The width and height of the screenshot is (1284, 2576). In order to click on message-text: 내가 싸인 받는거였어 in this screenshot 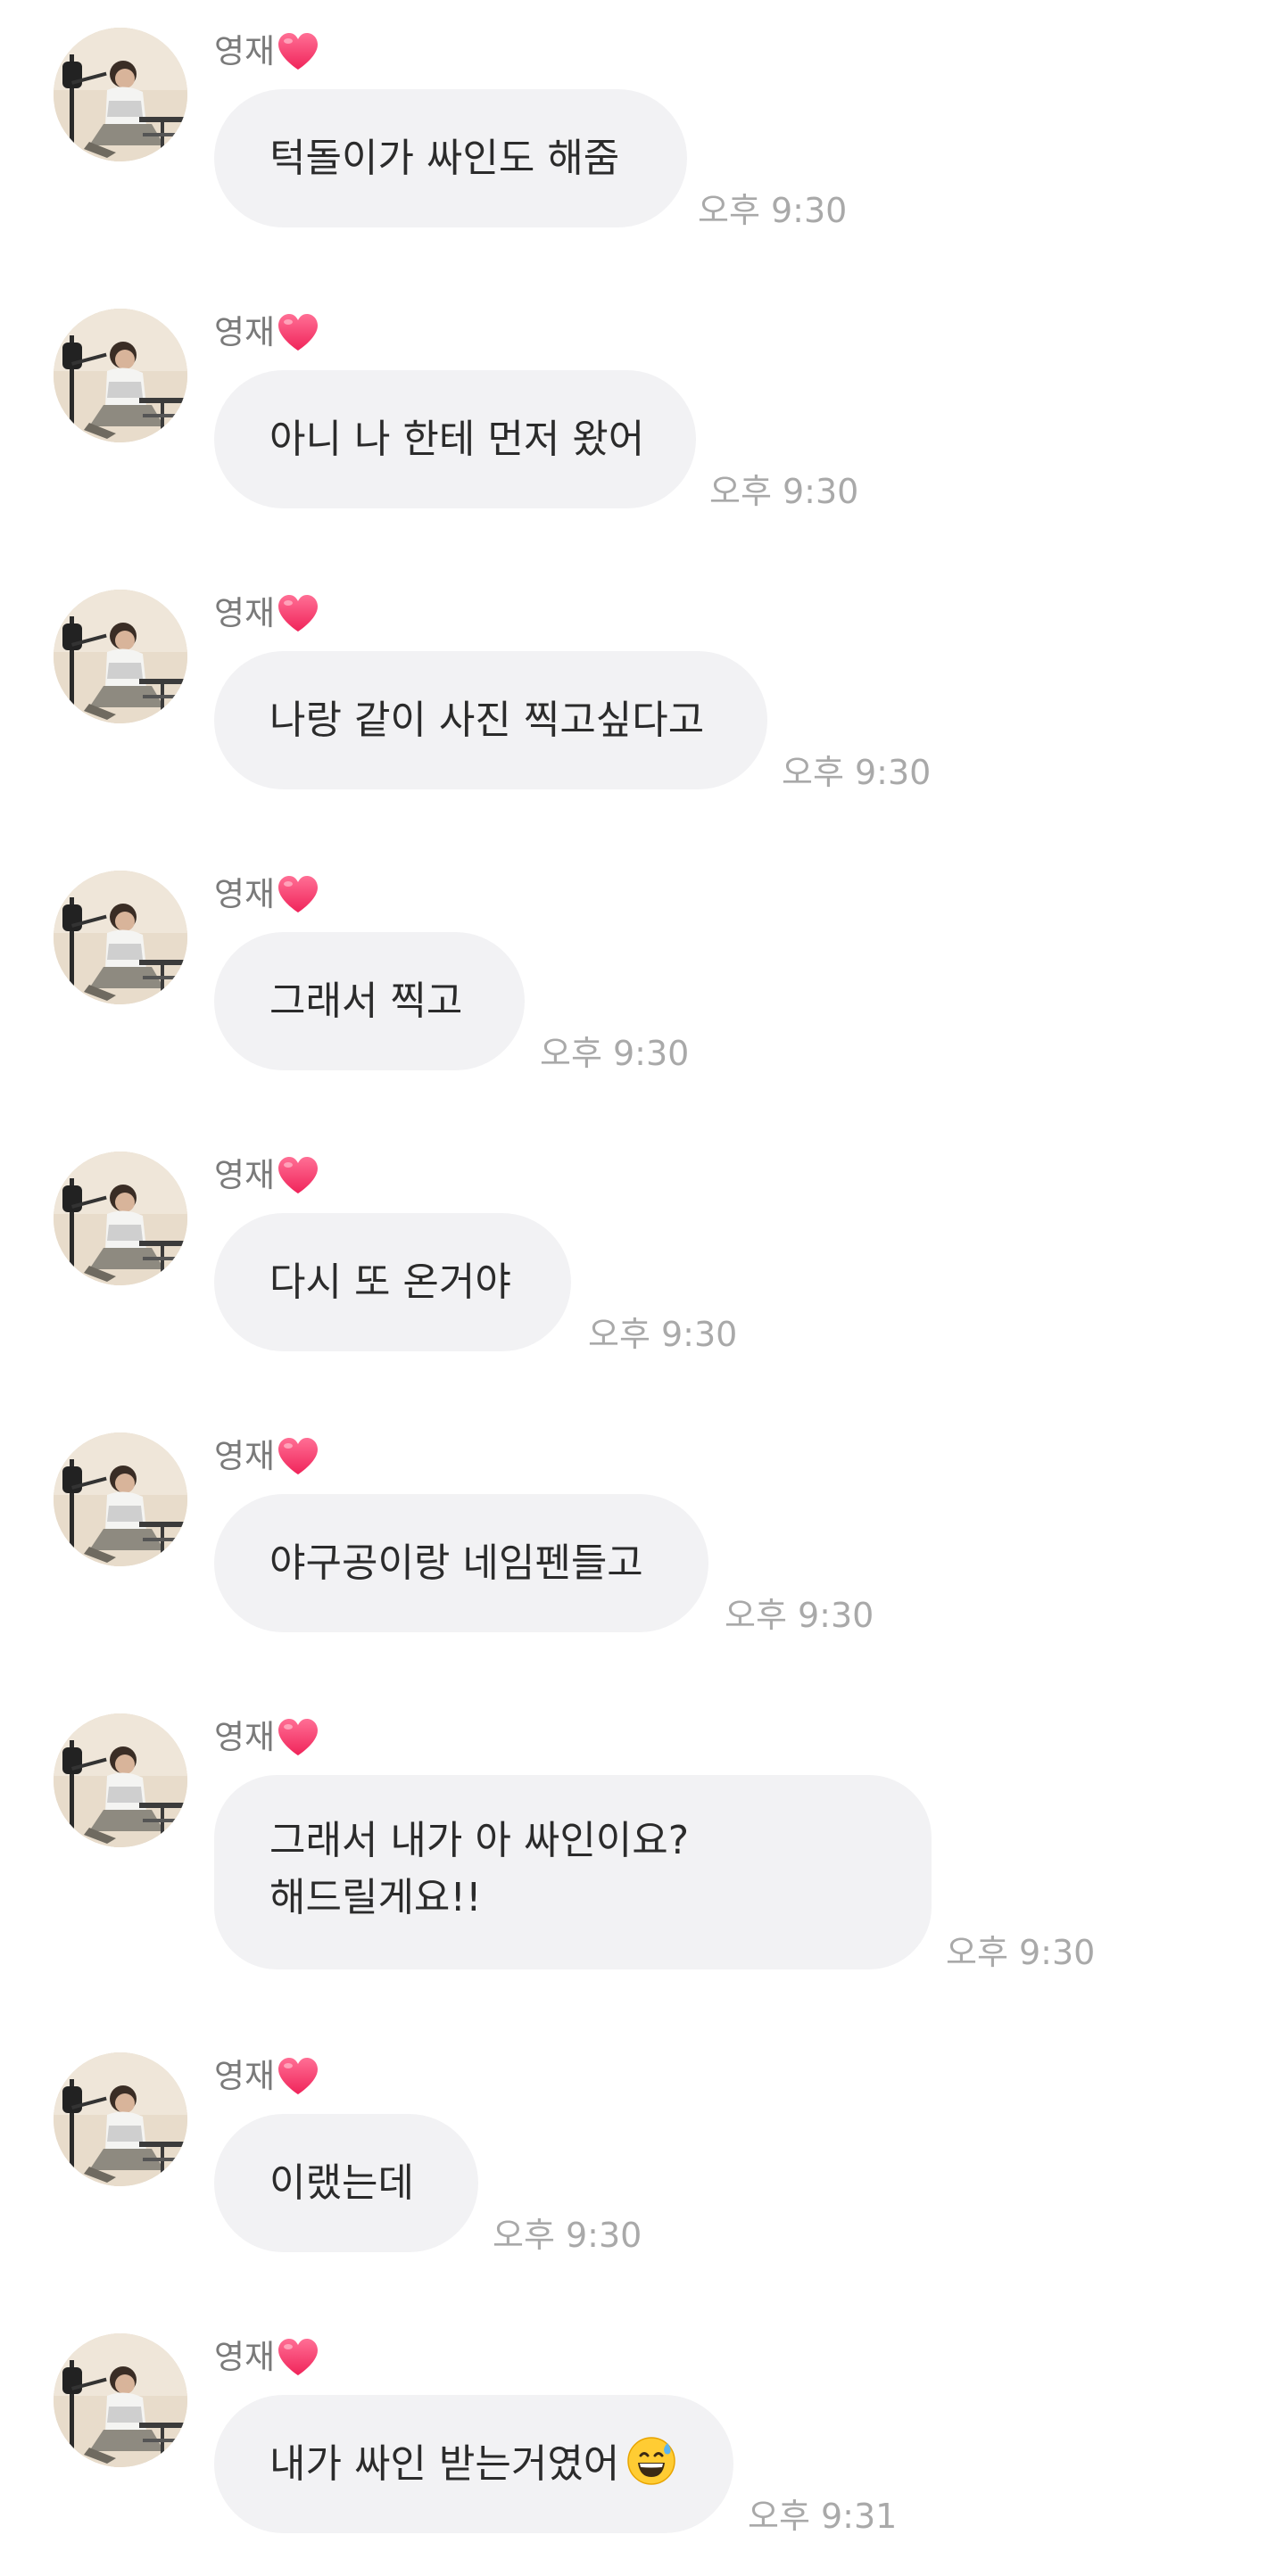, I will do `click(444, 2464)`.